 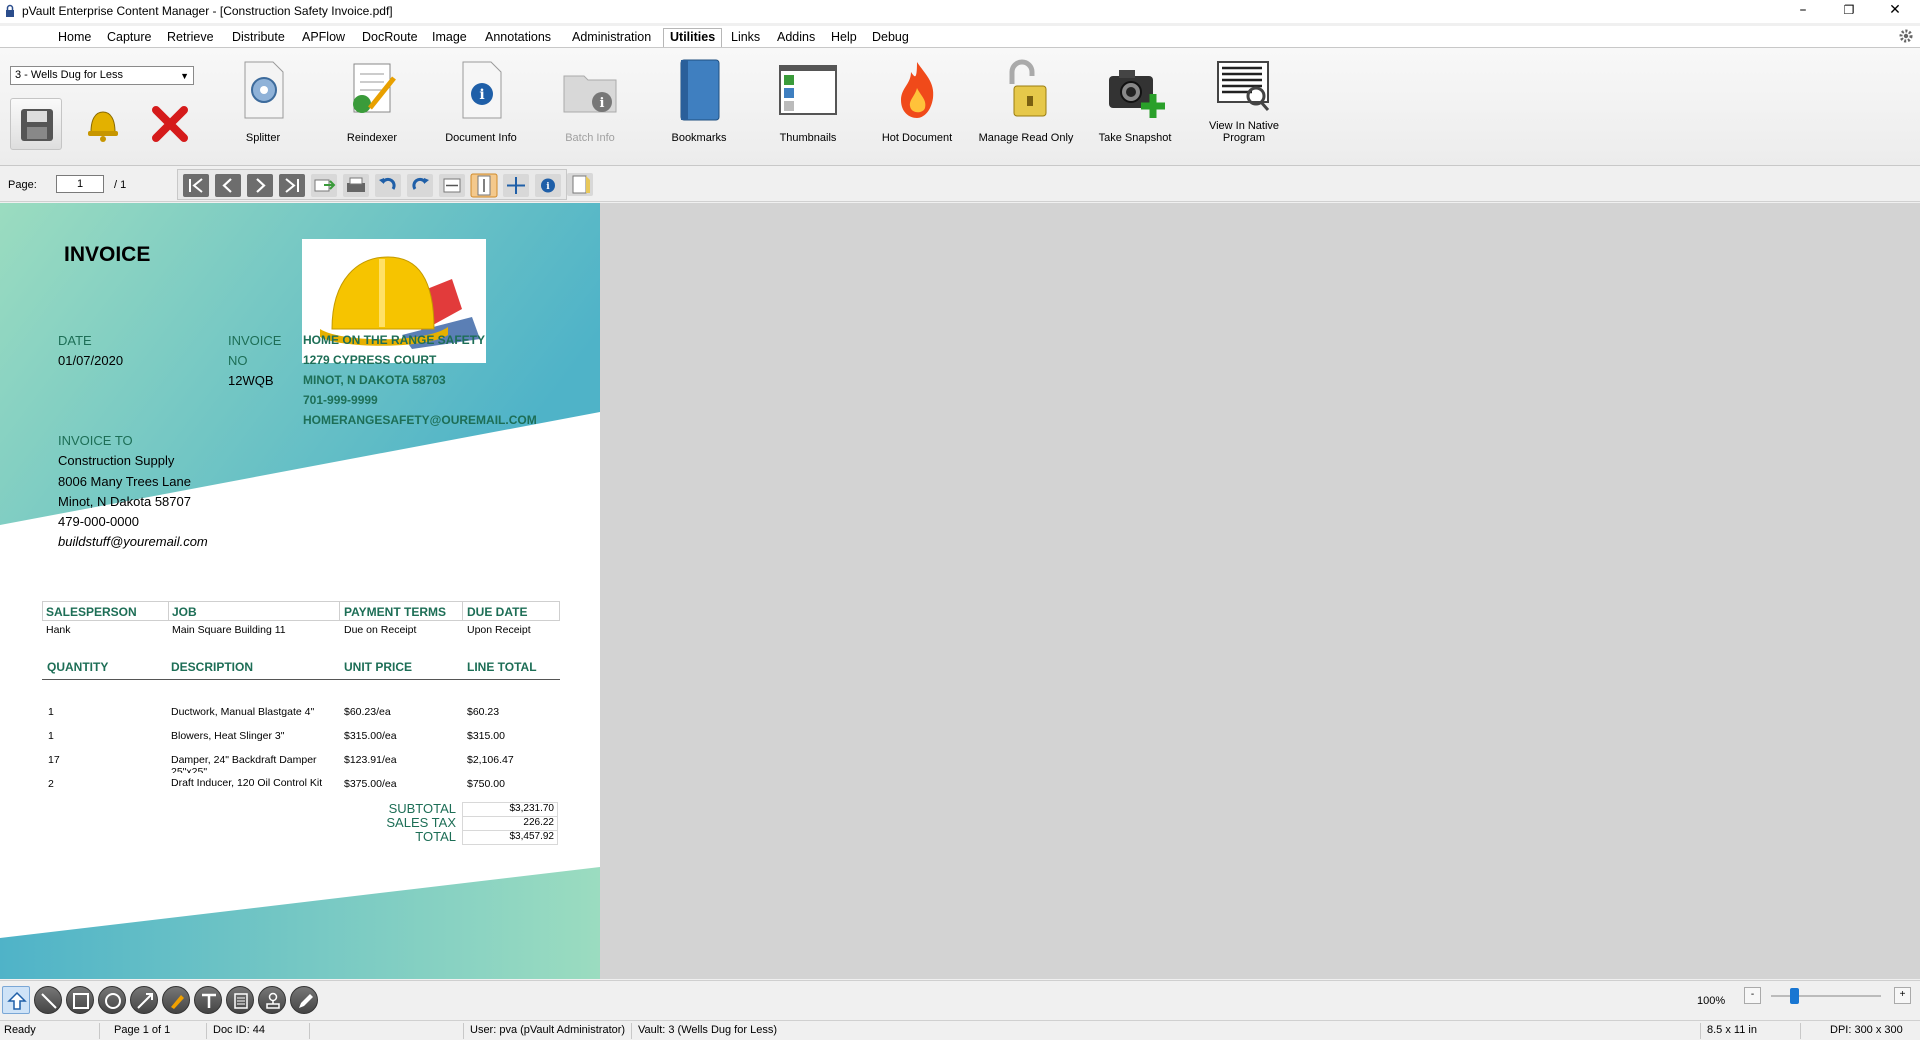 I want to click on menu-utilities: Utilities, so click(x=693, y=37).